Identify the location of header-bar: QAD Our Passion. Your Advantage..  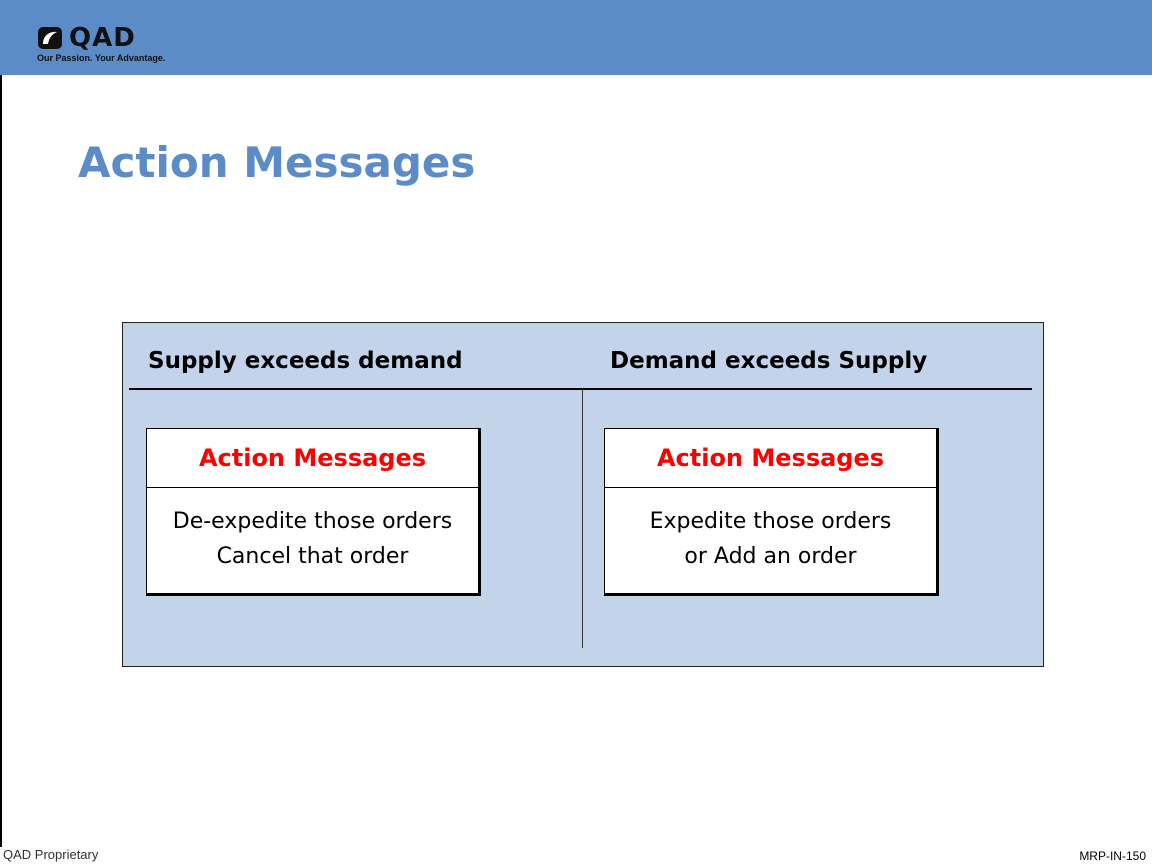
(576, 37).